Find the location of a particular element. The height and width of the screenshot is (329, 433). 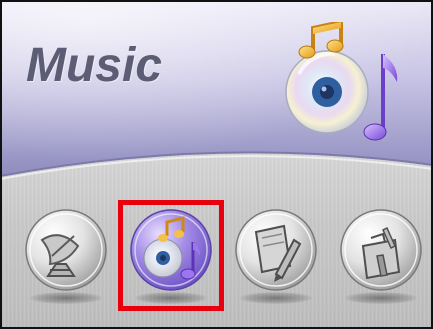

toolbox-tools-icon is located at coordinates (381, 250).